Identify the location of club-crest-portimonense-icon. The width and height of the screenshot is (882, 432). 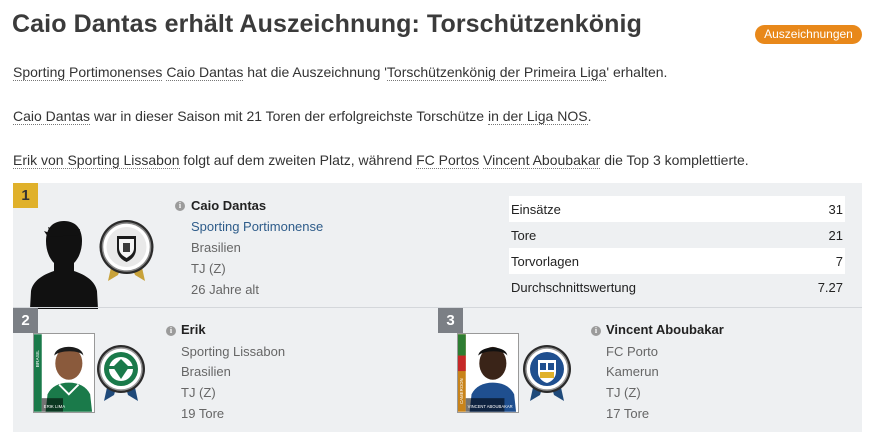
(126, 250).